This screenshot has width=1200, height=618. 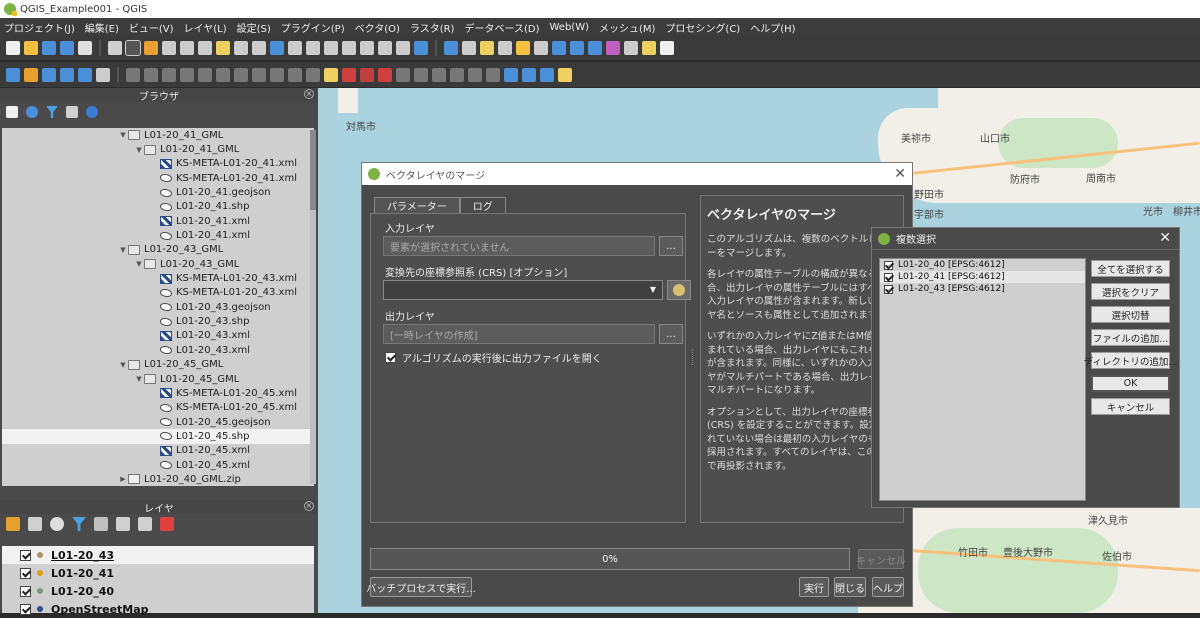 What do you see at coordinates (523, 290) in the screenshot?
I see `crs-select: ▼` at bounding box center [523, 290].